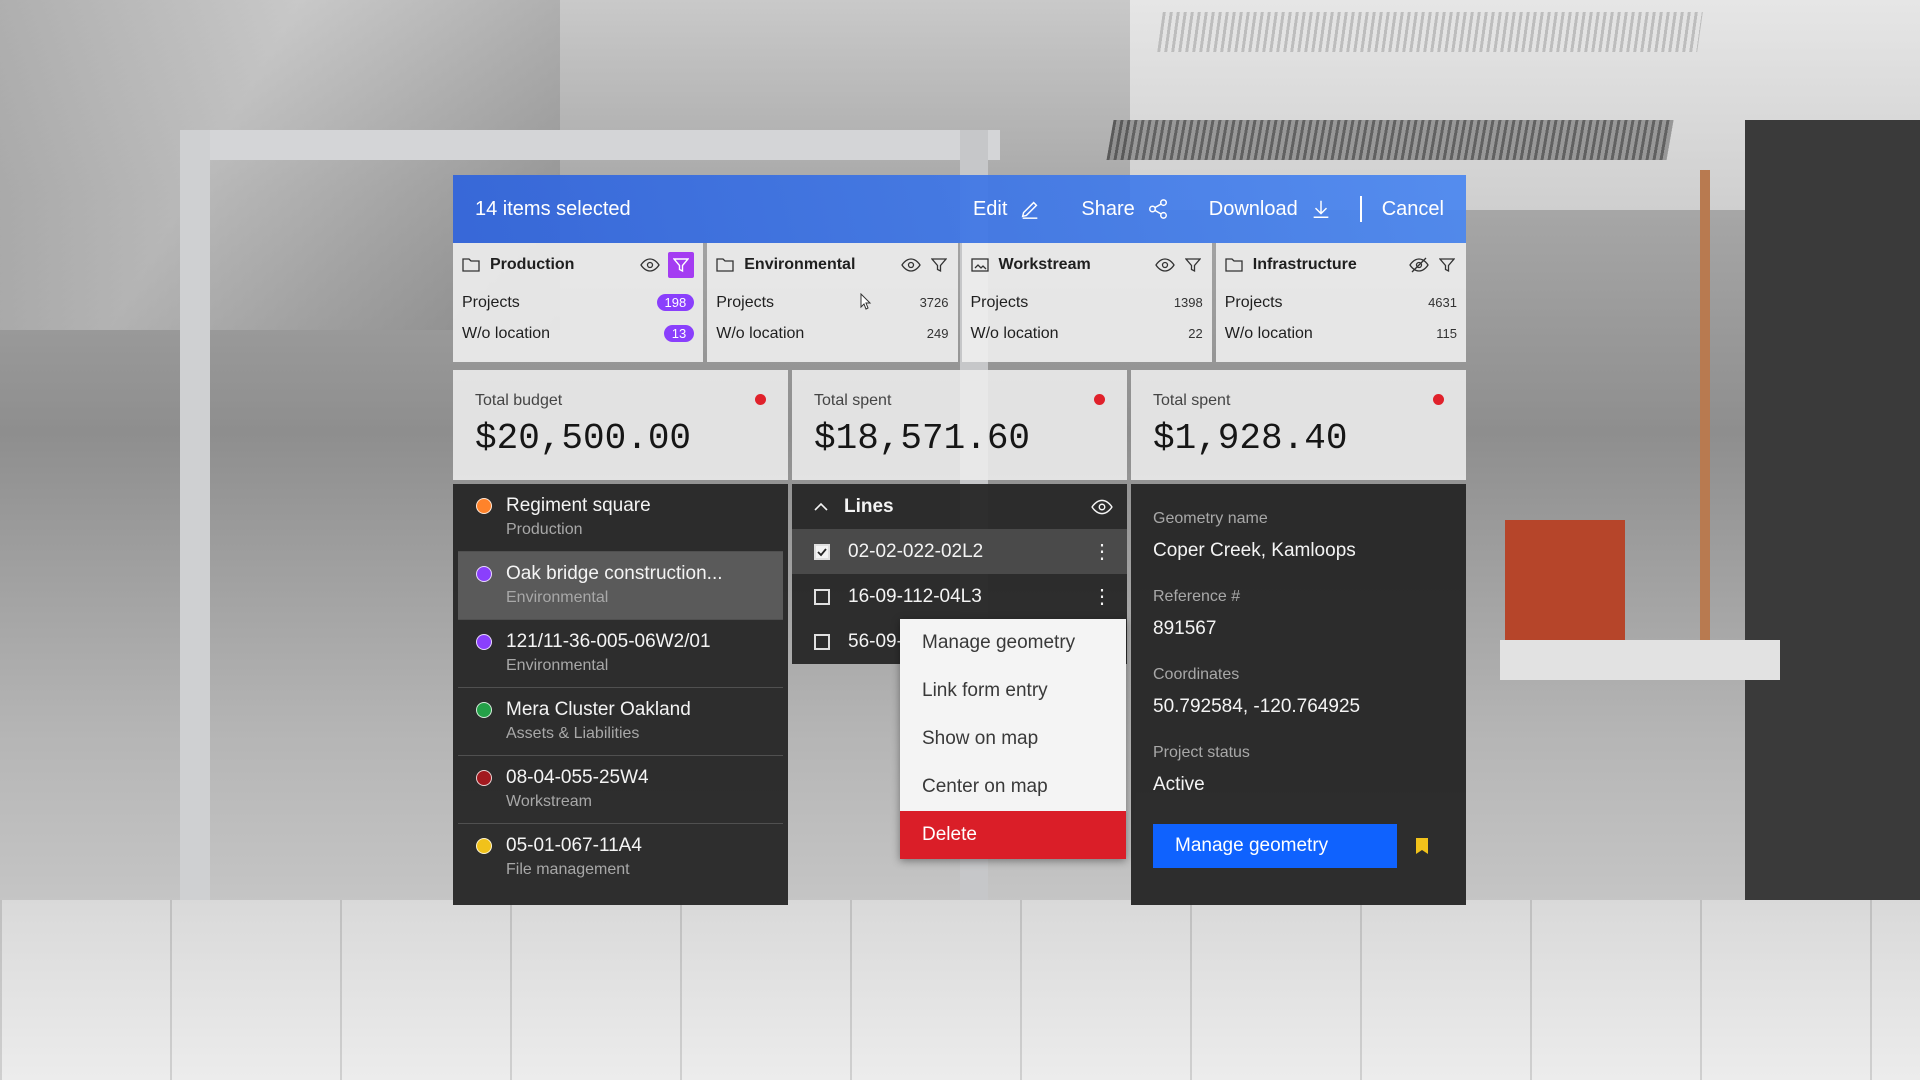 Image resolution: width=1920 pixels, height=1080 pixels. I want to click on line-row: 02-02-022-02L2 ⋮, so click(959, 551).